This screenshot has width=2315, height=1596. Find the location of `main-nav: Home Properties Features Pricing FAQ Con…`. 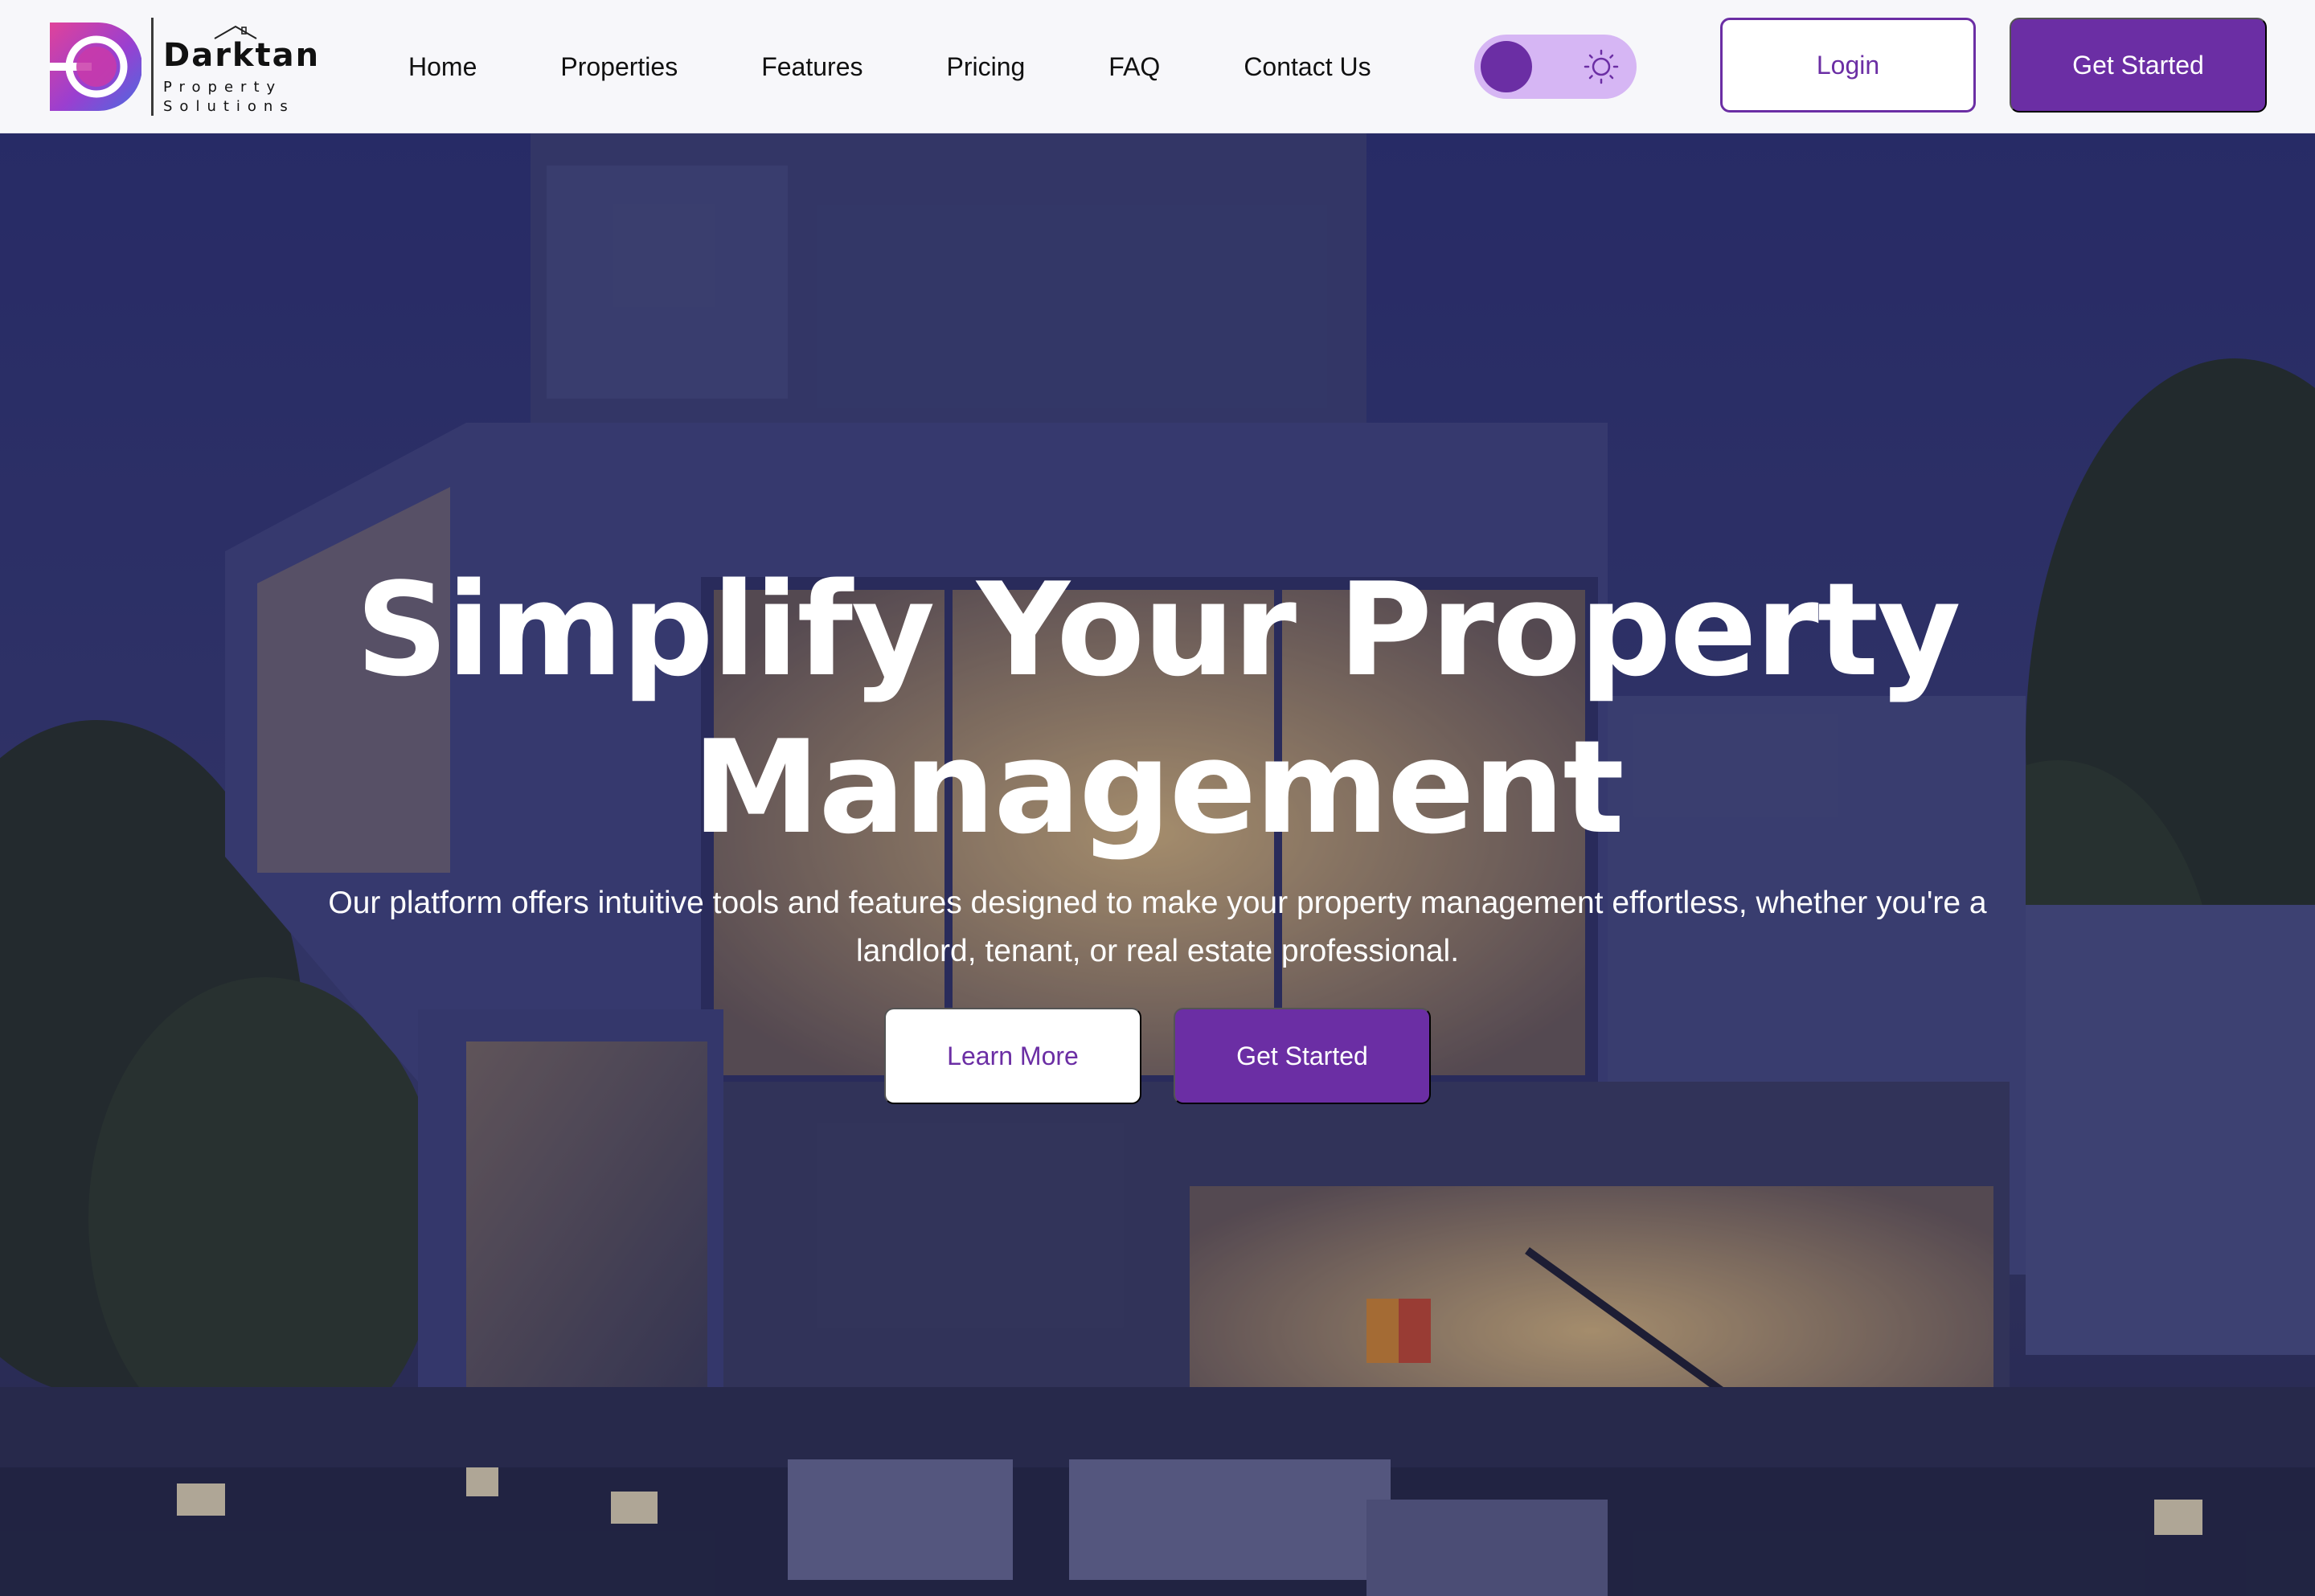

main-nav: Home Properties Features Pricing FAQ Con… is located at coordinates (889, 66).